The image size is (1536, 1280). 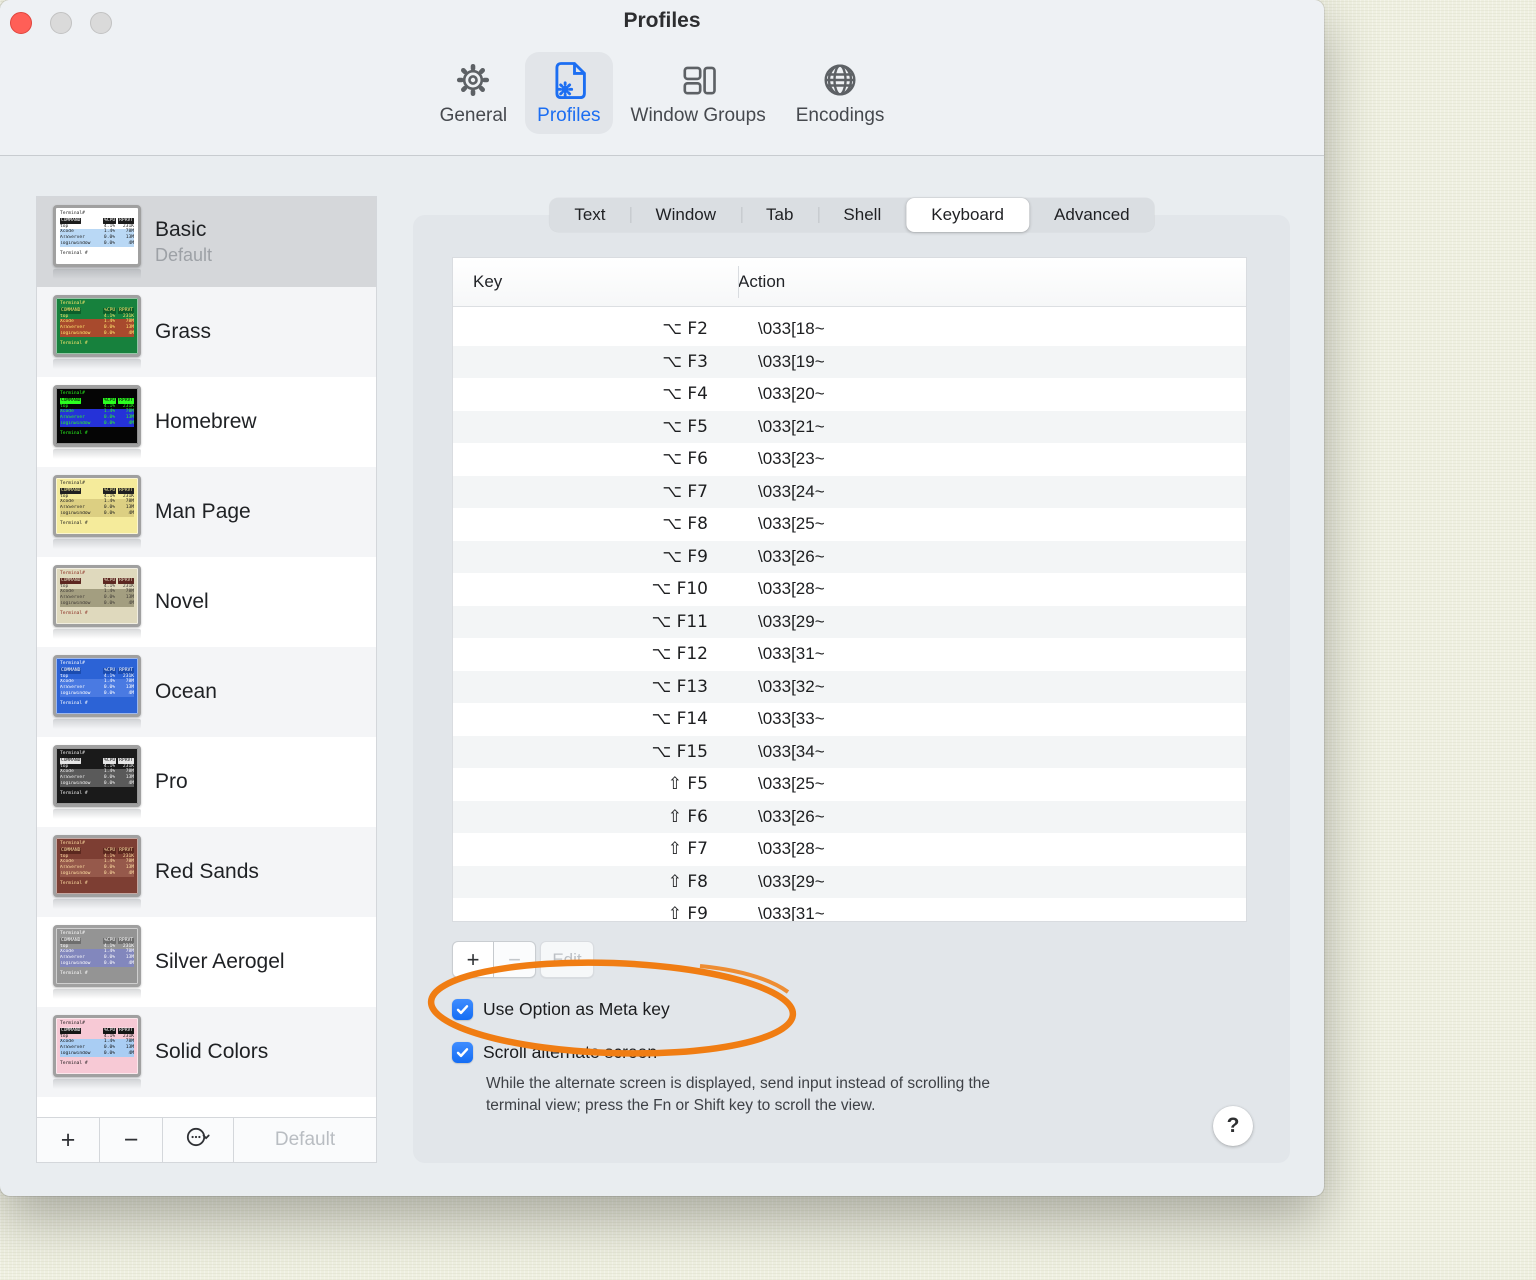 What do you see at coordinates (791, 686) in the screenshot?
I see `action-cell: \033[32~` at bounding box center [791, 686].